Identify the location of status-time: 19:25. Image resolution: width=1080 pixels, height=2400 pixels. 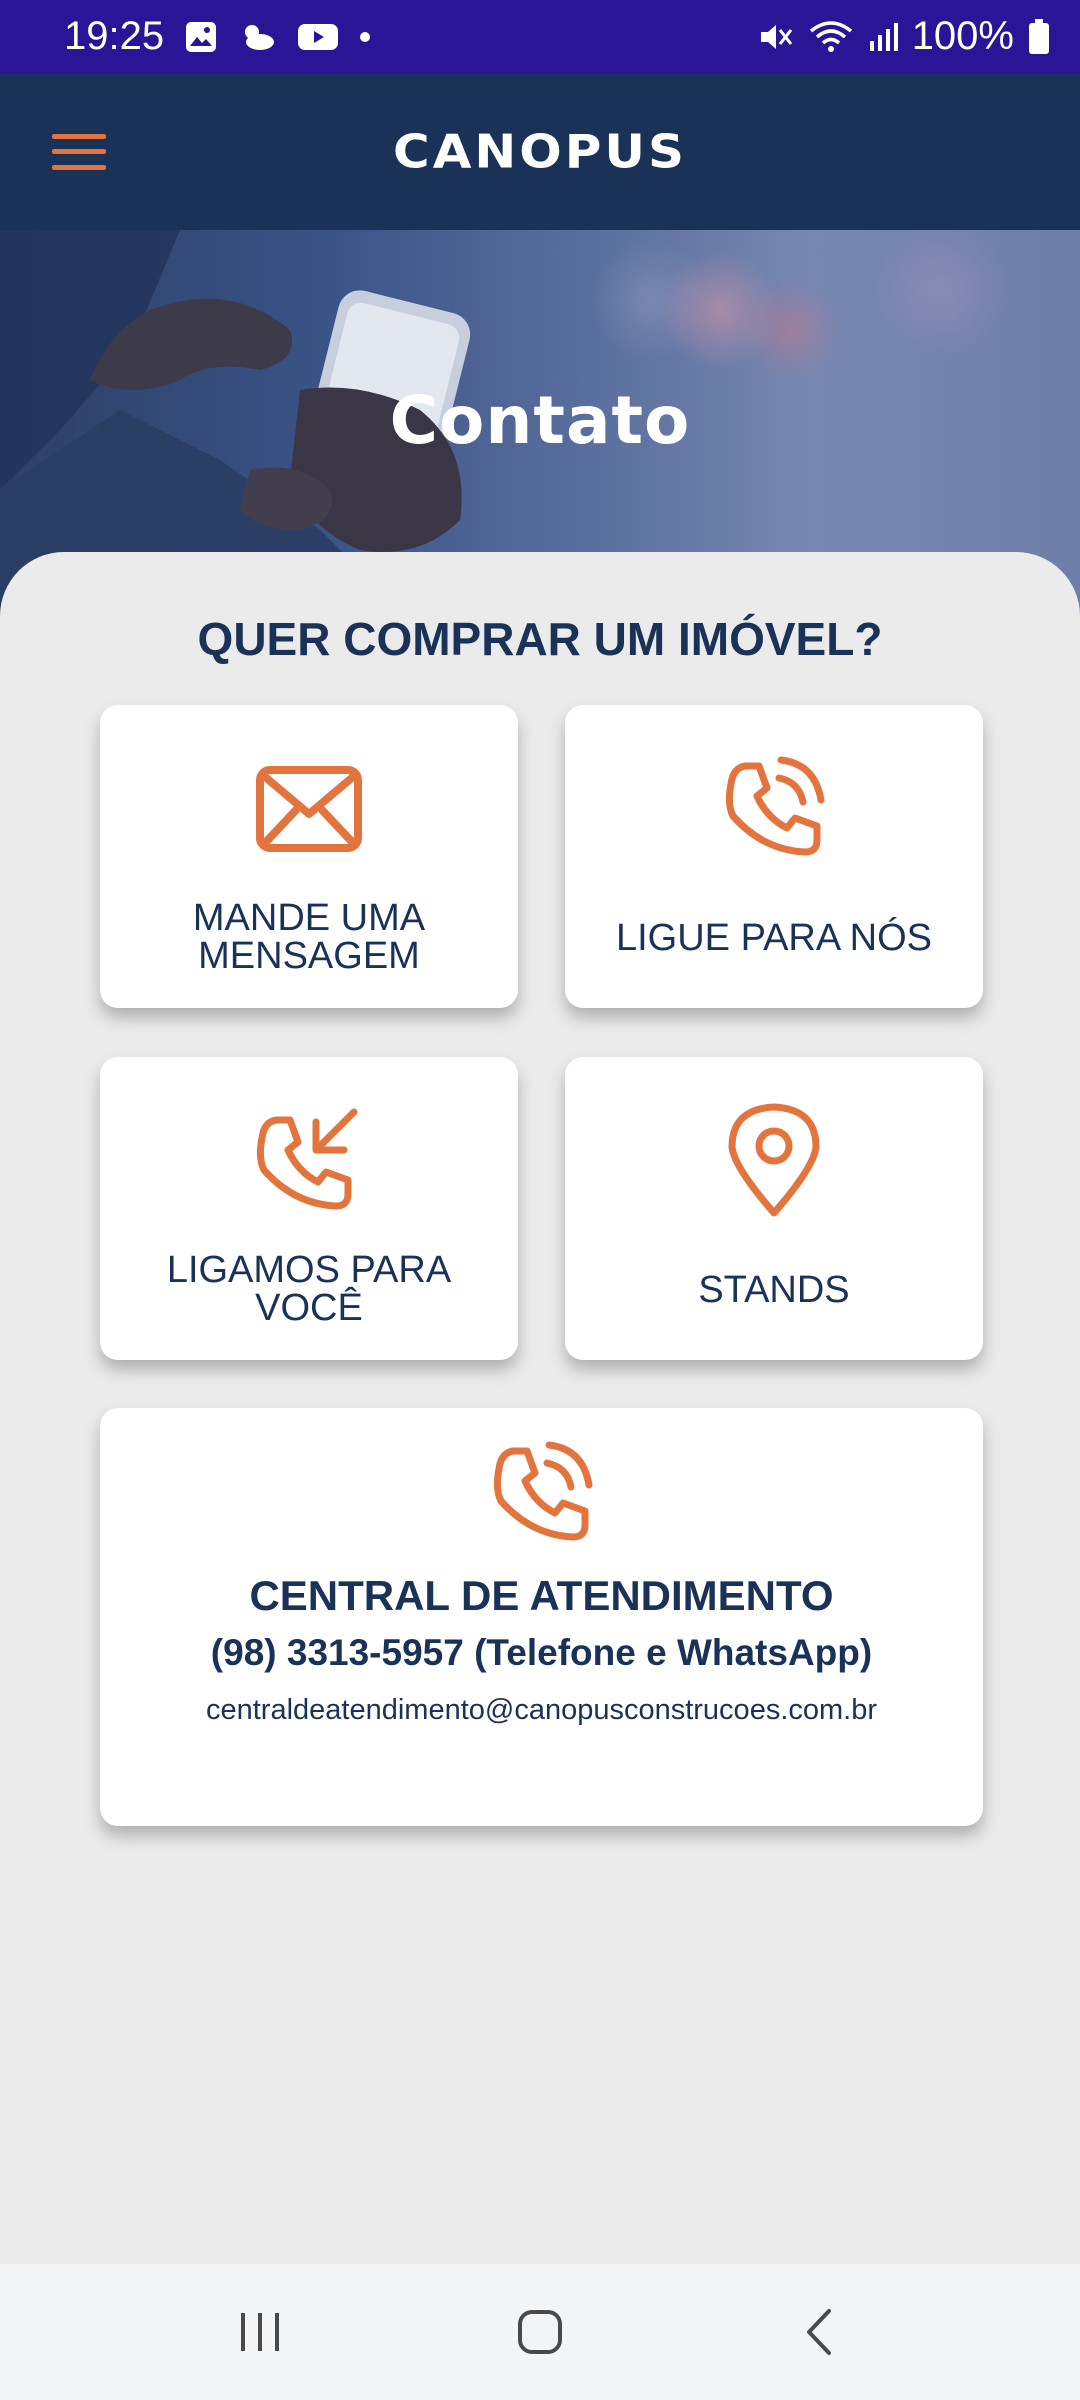
(114, 36).